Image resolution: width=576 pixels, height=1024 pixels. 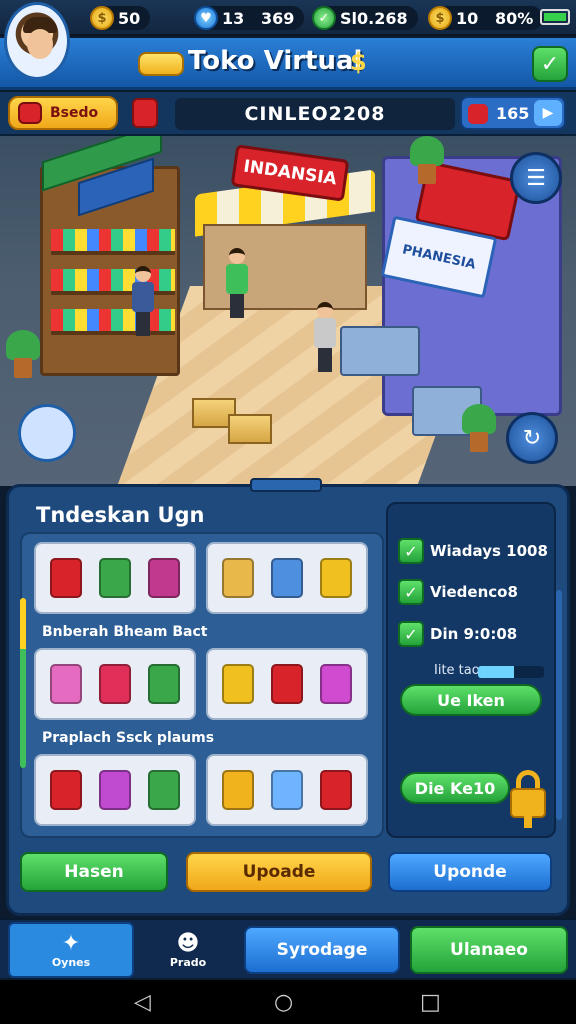 What do you see at coordinates (120, 515) in the screenshot?
I see `panel-title: Tndeskan Ugn` at bounding box center [120, 515].